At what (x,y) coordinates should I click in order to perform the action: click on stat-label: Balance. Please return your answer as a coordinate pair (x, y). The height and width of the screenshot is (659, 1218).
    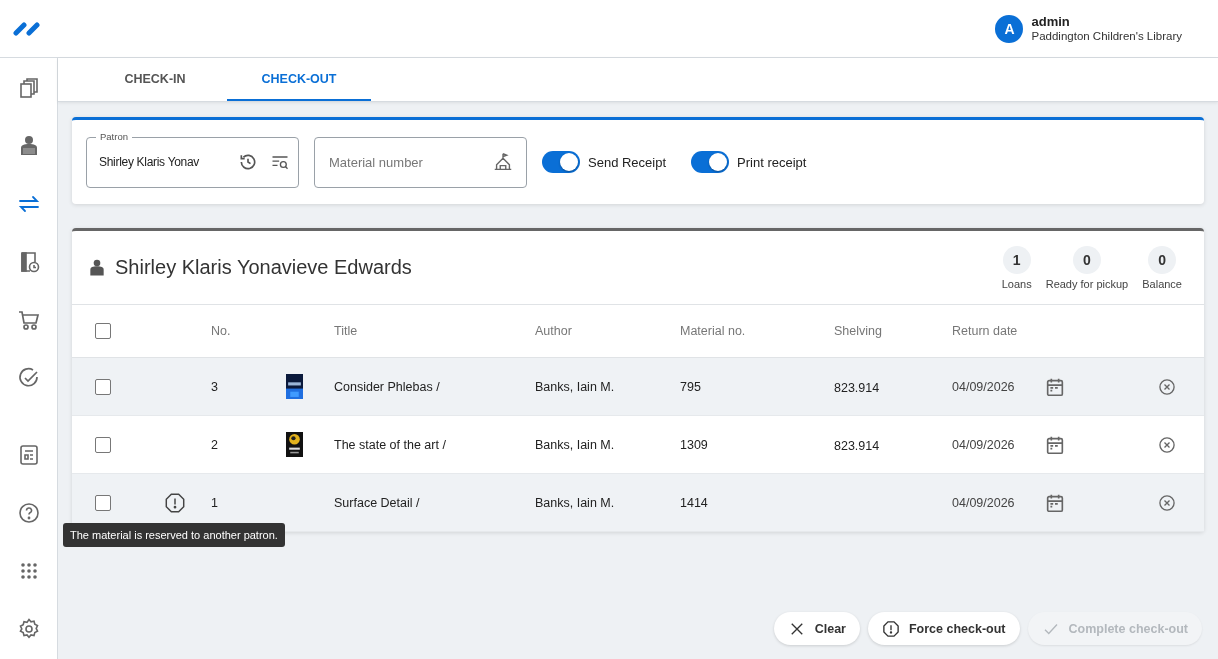
    Looking at the image, I should click on (1162, 283).